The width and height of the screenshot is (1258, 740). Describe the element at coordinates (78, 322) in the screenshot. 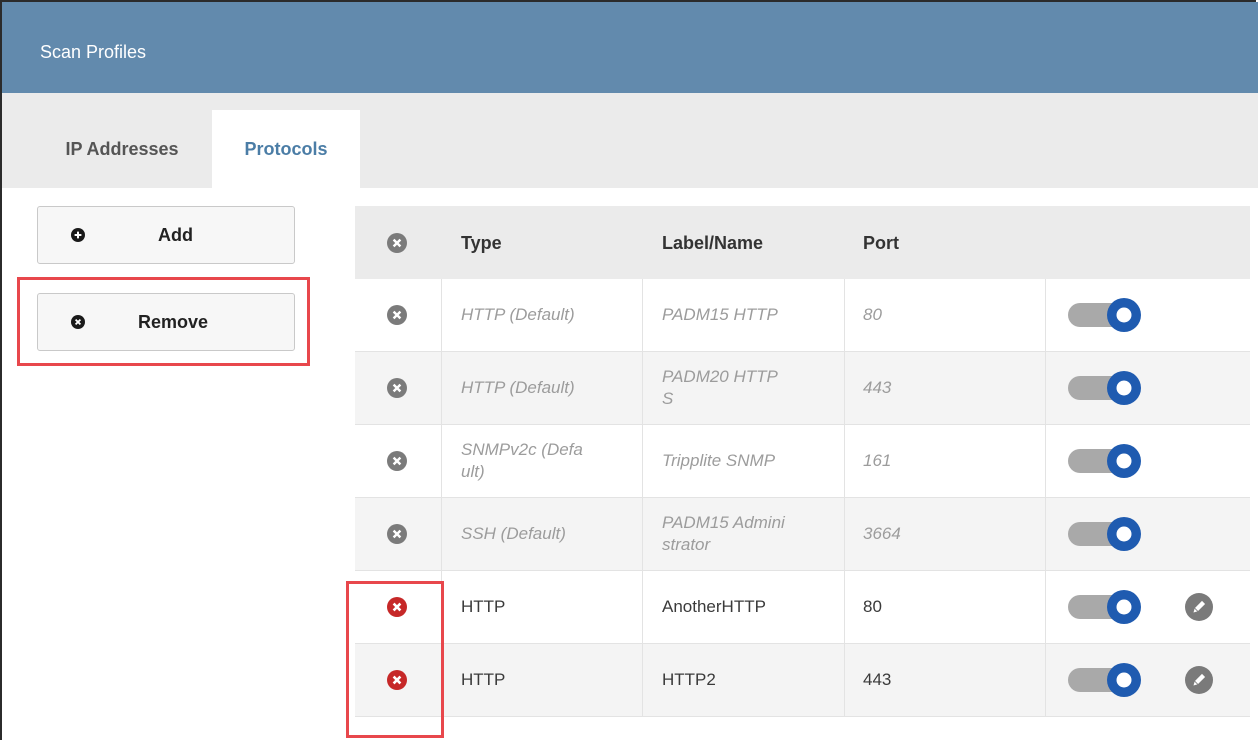

I see `x-circle-icon` at that location.